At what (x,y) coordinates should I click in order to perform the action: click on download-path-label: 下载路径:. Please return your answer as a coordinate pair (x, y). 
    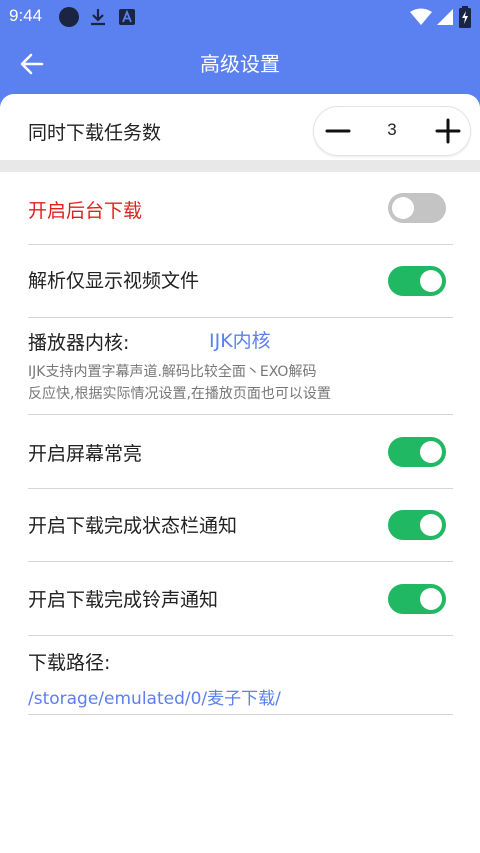
    Looking at the image, I should click on (69, 663).